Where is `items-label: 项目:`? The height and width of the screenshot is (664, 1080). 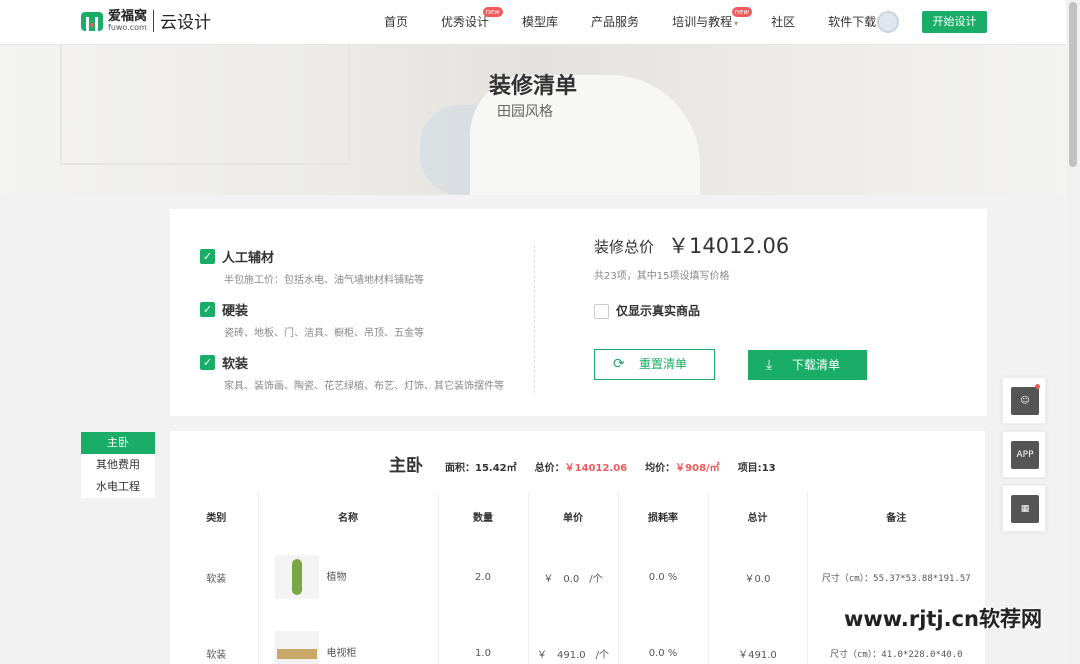
items-label: 项目: is located at coordinates (749, 468).